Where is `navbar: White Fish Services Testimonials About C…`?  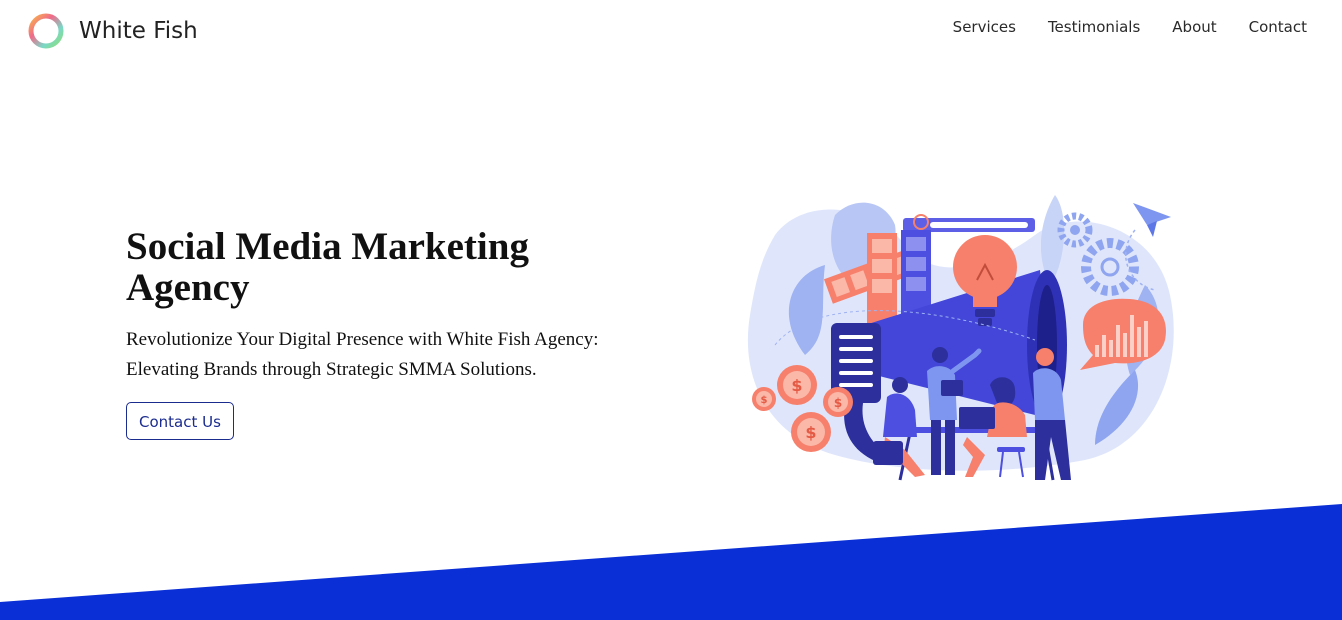 navbar: White Fish Services Testimonials About C… is located at coordinates (671, 32).